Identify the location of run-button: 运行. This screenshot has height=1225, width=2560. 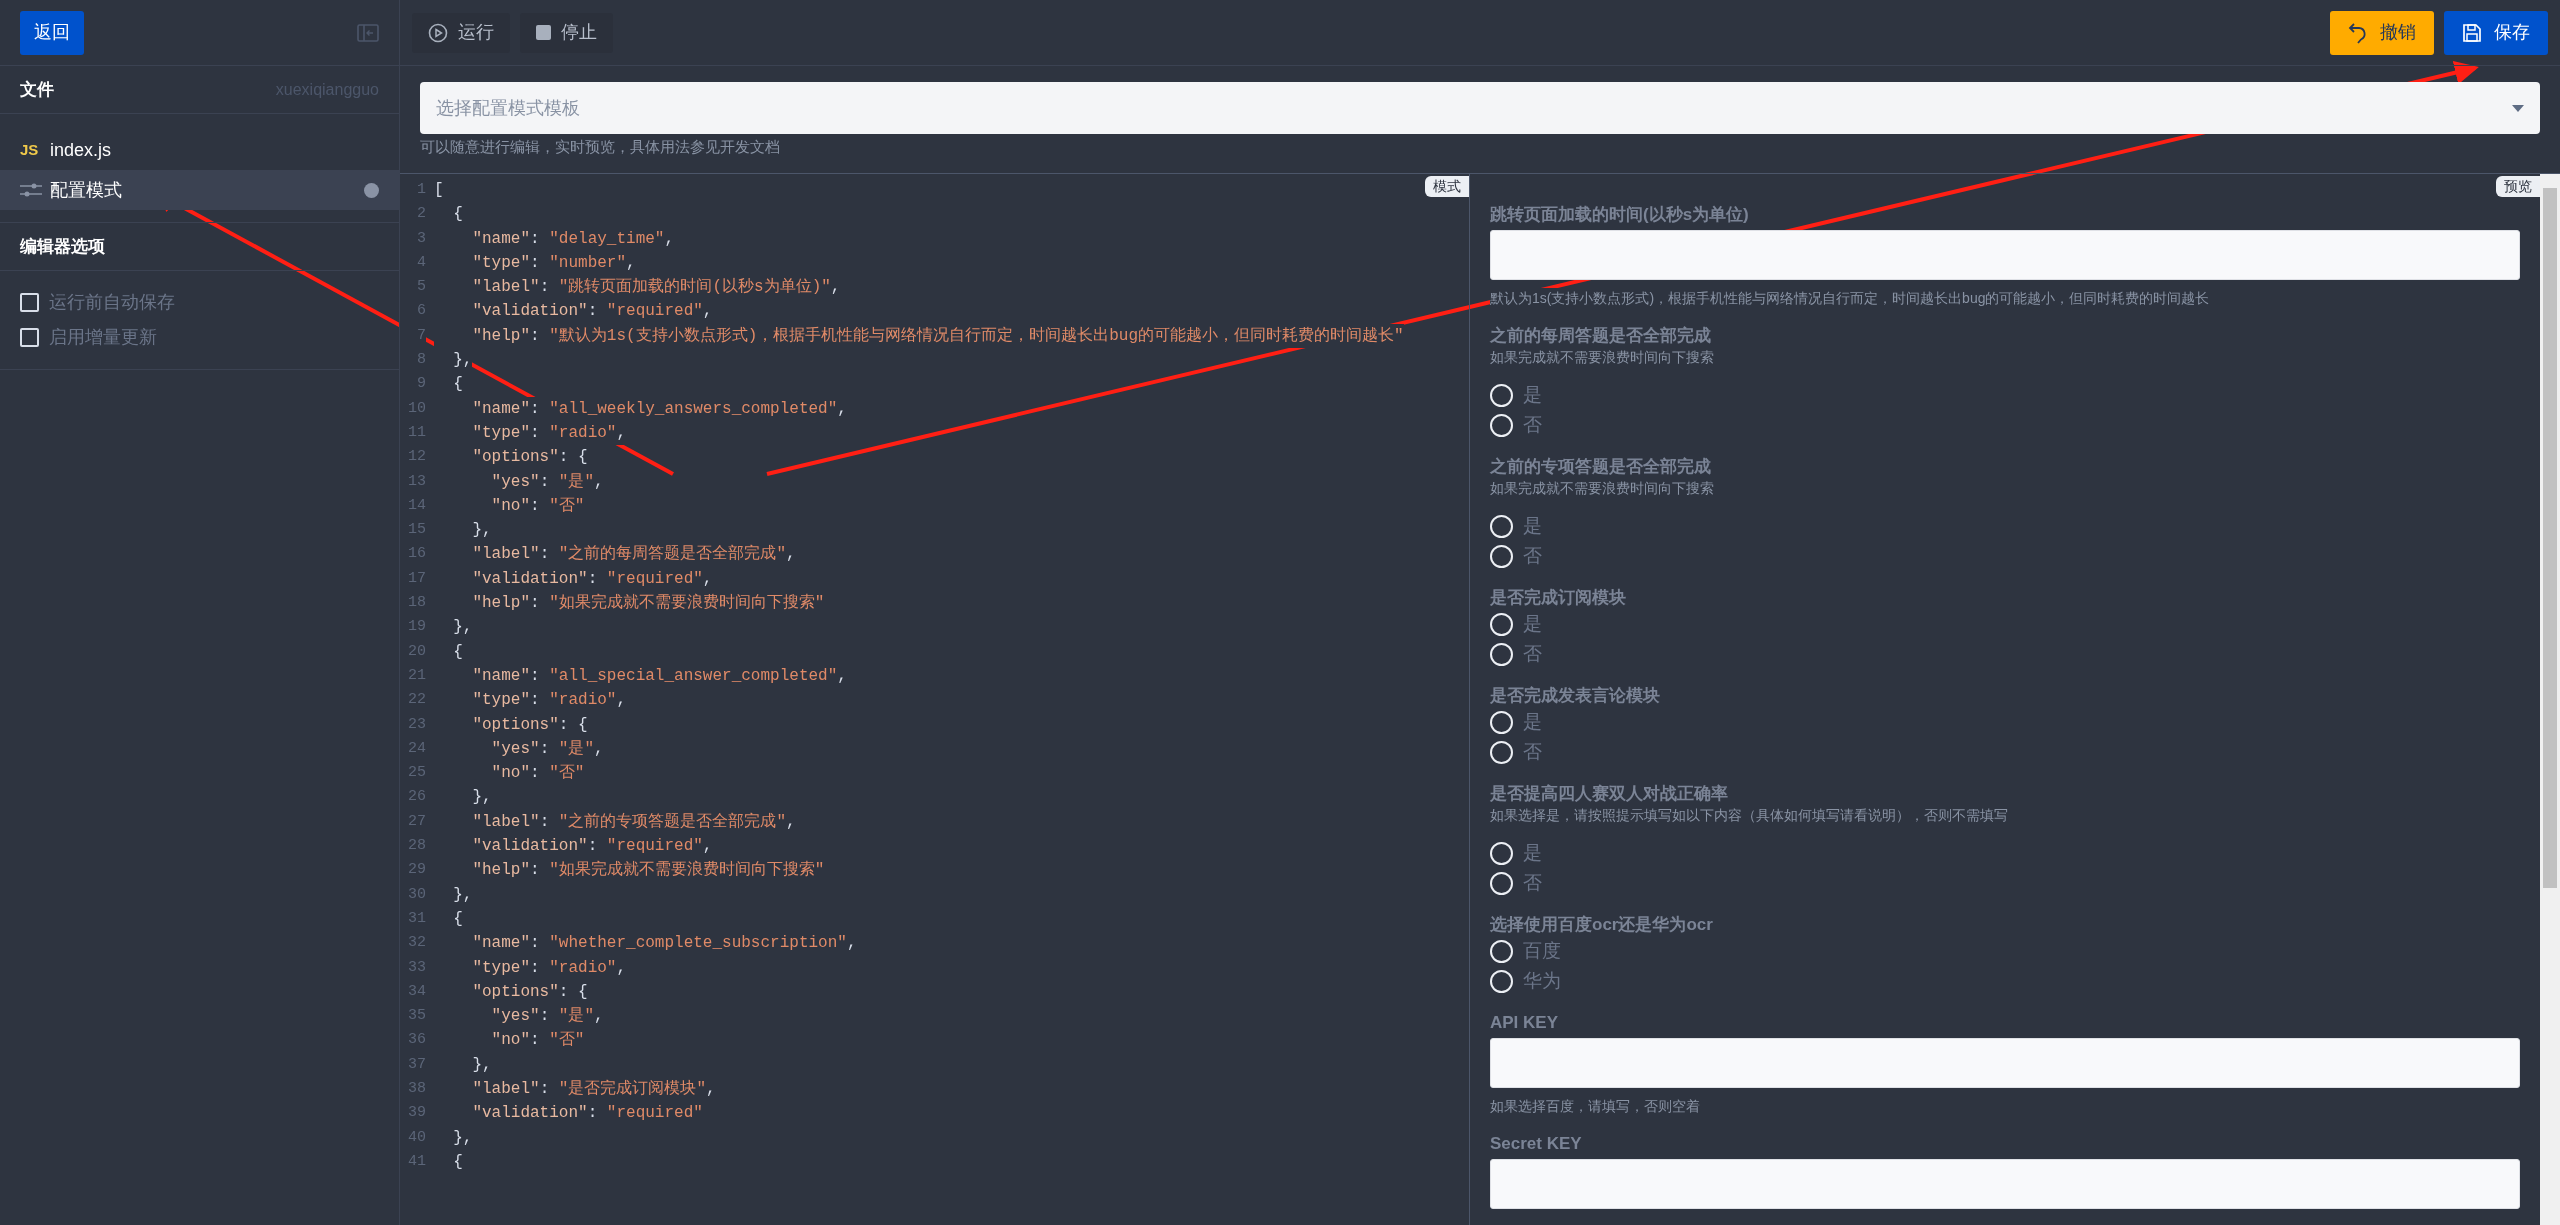
(461, 32).